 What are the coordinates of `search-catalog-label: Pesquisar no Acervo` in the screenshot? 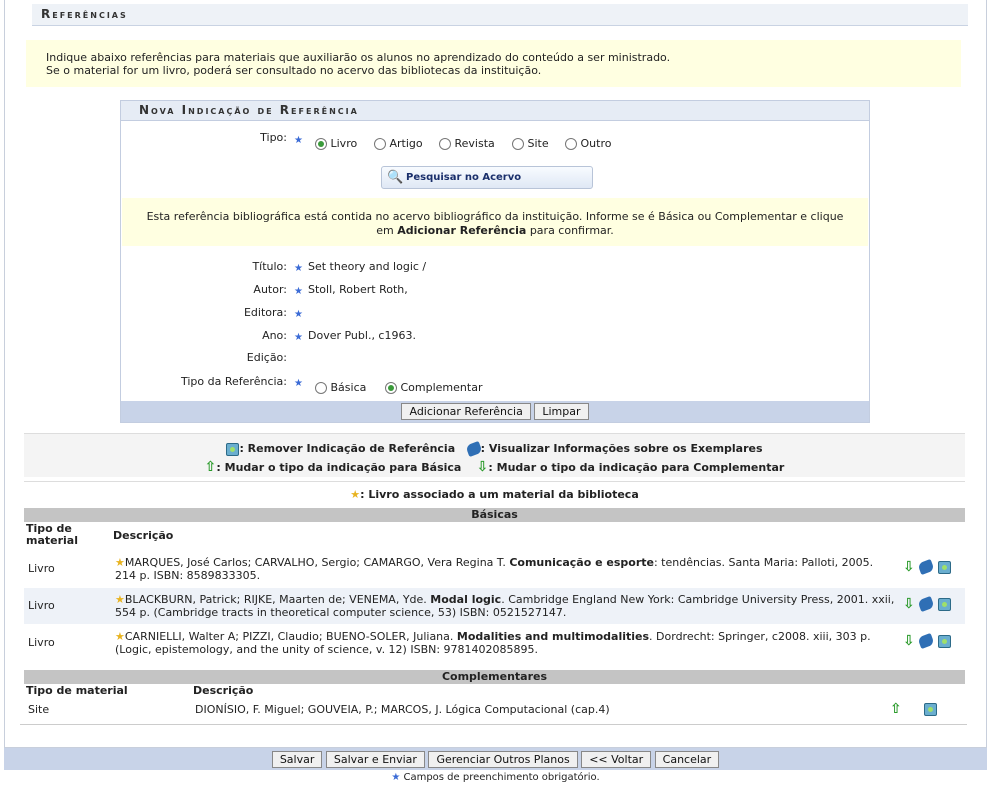 It's located at (464, 177).